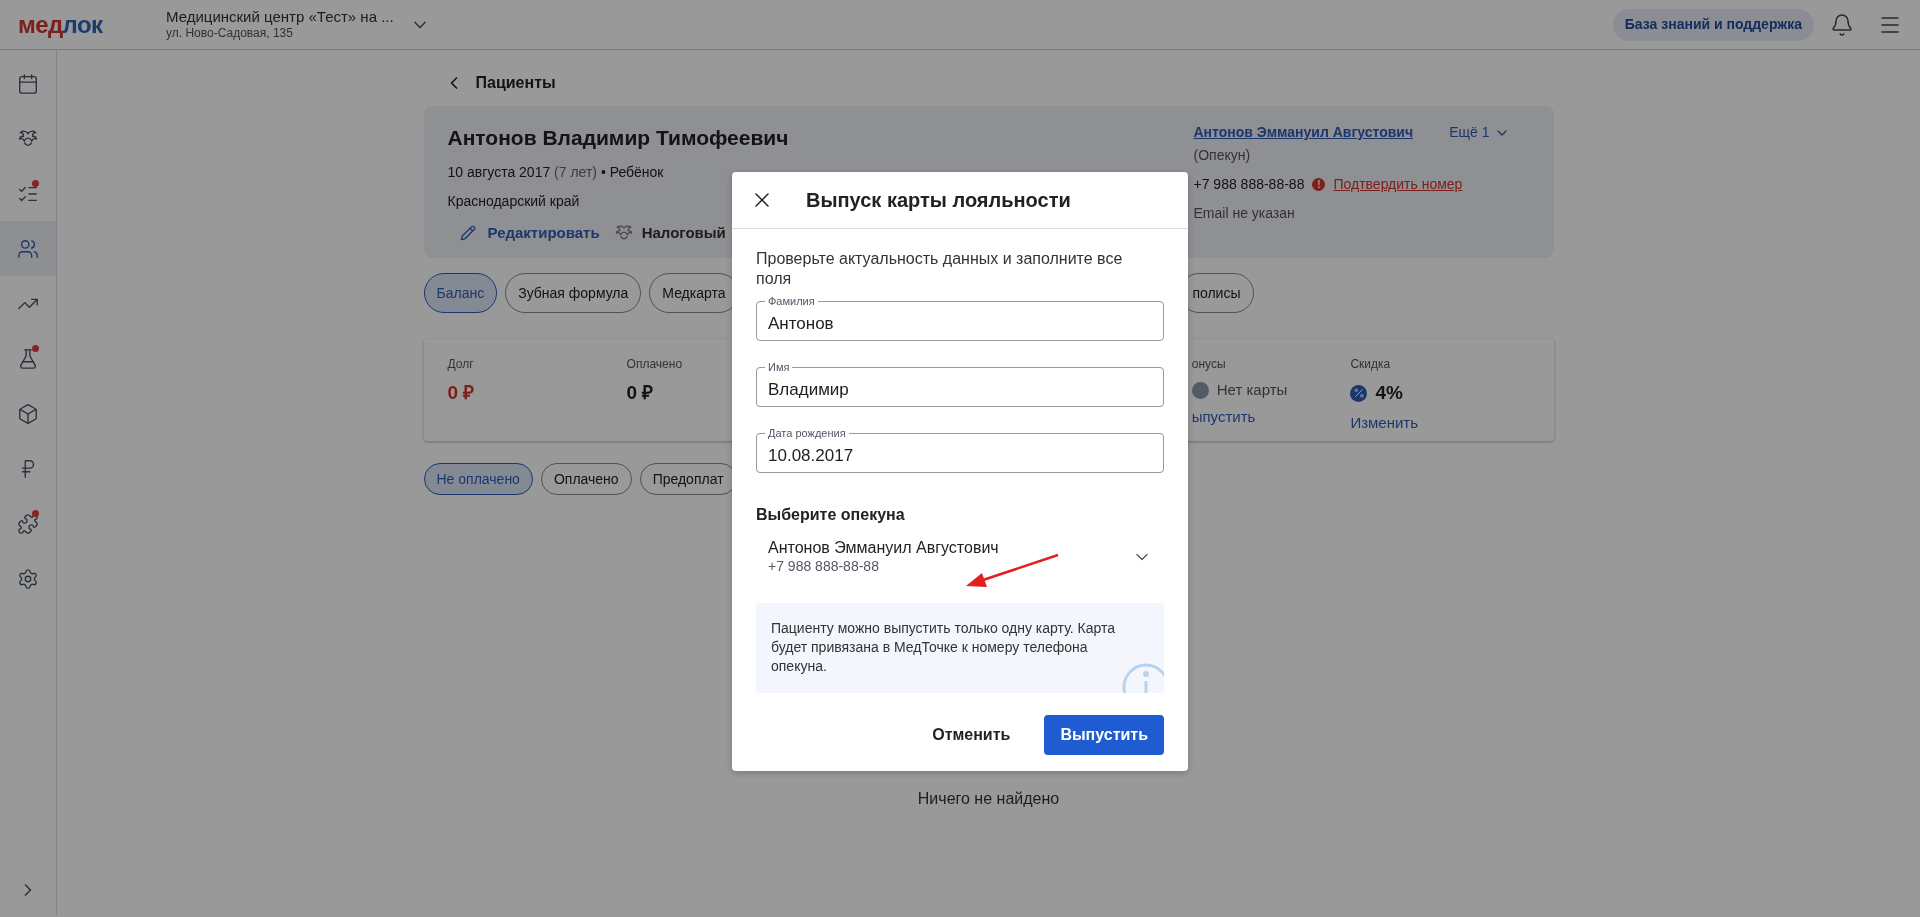  What do you see at coordinates (573, 293) in the screenshot?
I see `tab: Зубная формула` at bounding box center [573, 293].